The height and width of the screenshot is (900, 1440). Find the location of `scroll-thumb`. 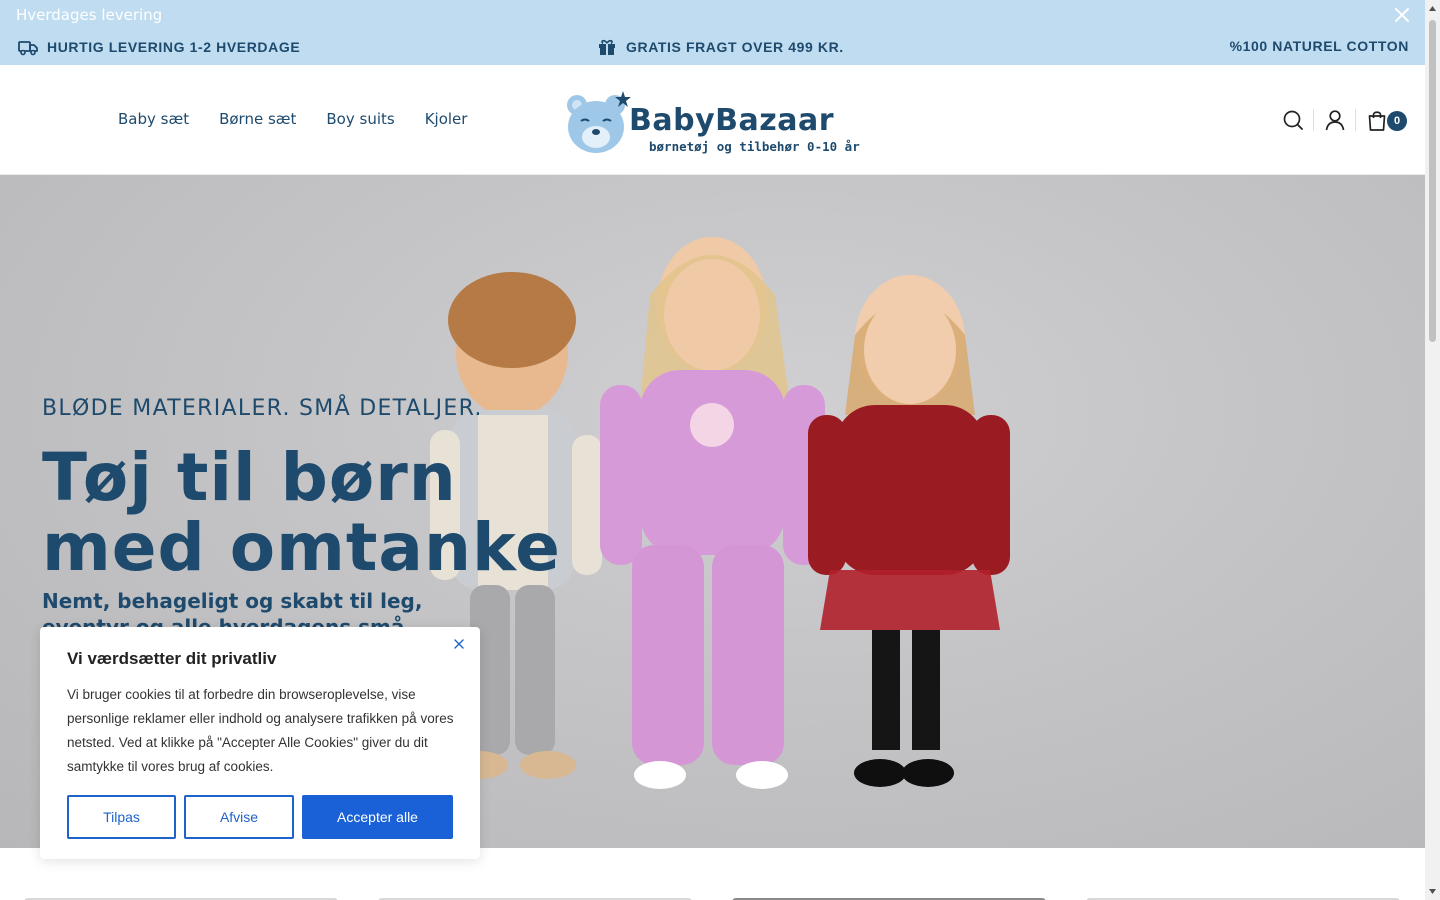

scroll-thumb is located at coordinates (1432, 181).